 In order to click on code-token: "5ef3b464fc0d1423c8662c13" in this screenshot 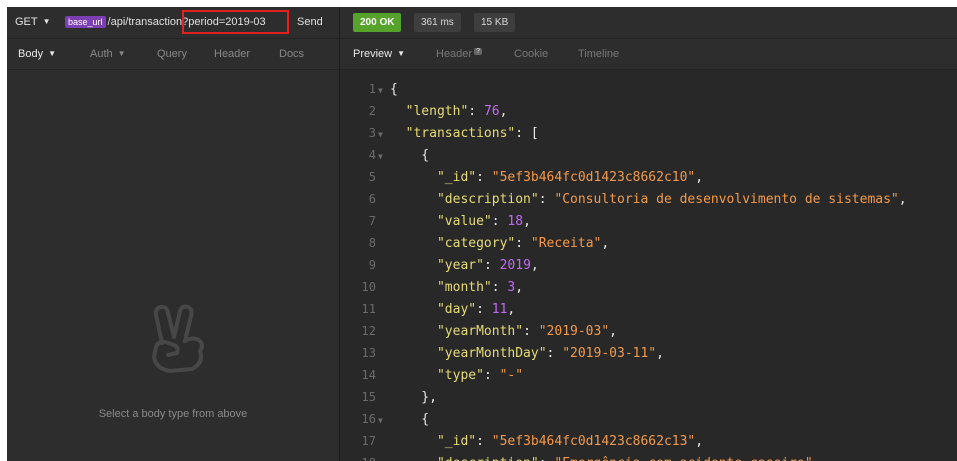, I will do `click(593, 441)`.